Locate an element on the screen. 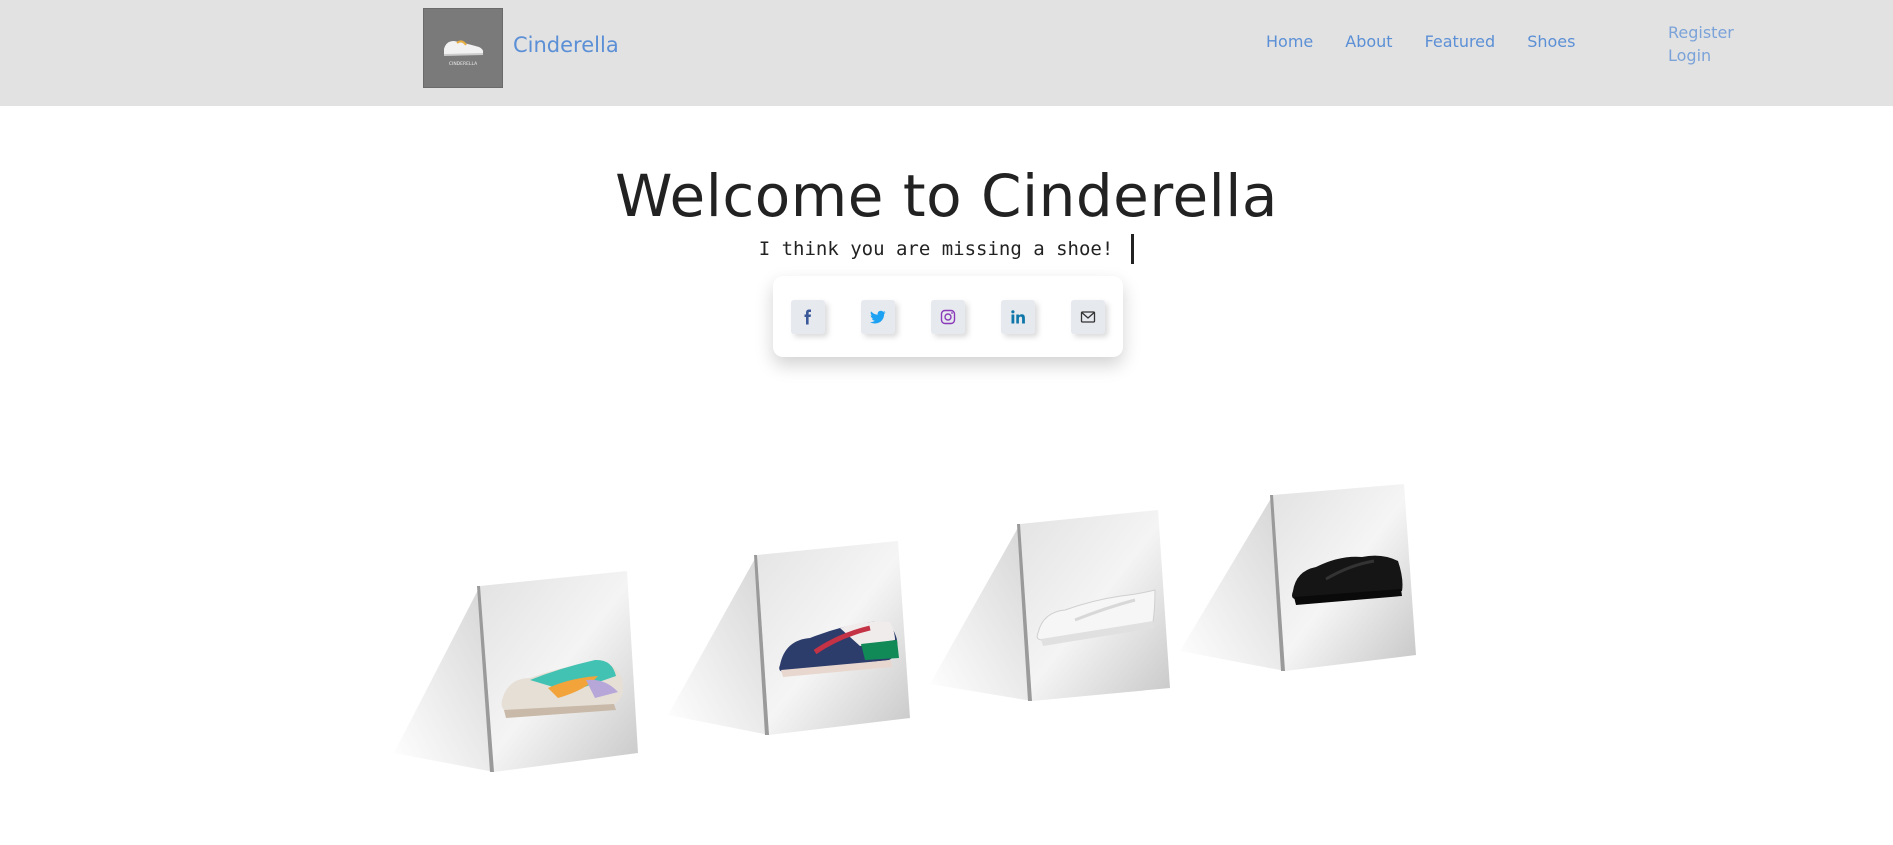 This screenshot has height=845, width=1893. linkedin-icon is located at coordinates (1018, 317).